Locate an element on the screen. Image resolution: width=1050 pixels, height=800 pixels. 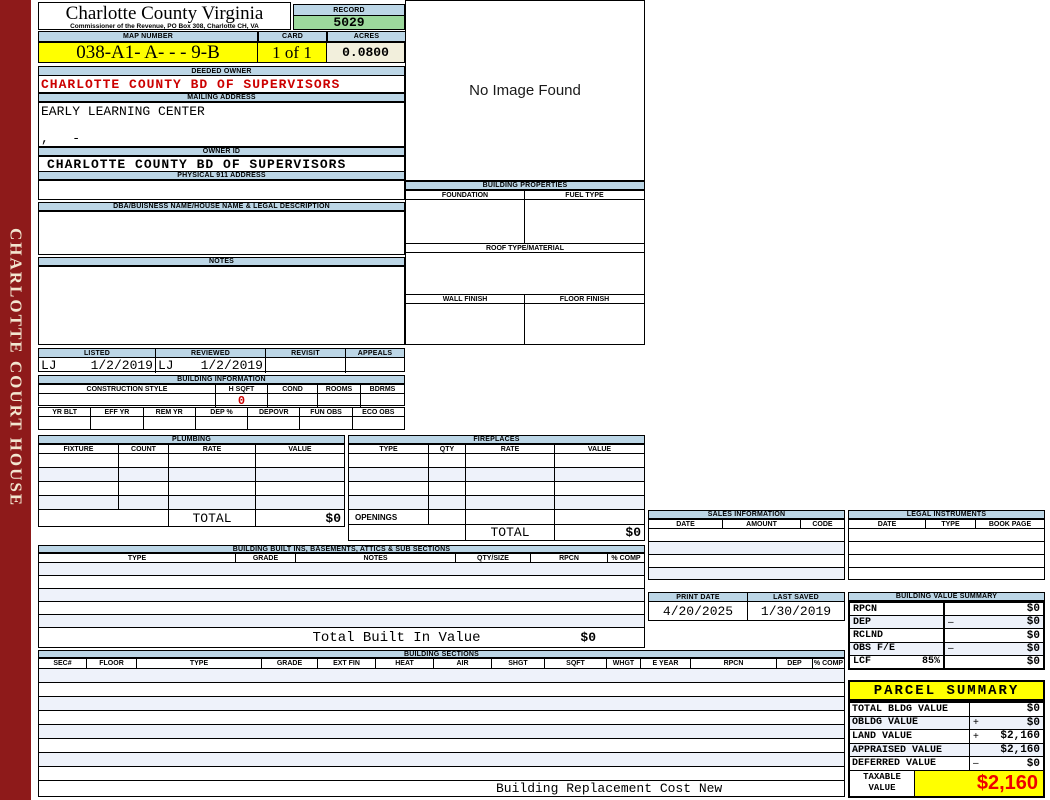
comp-label: % COMP is located at coordinates (828, 663).